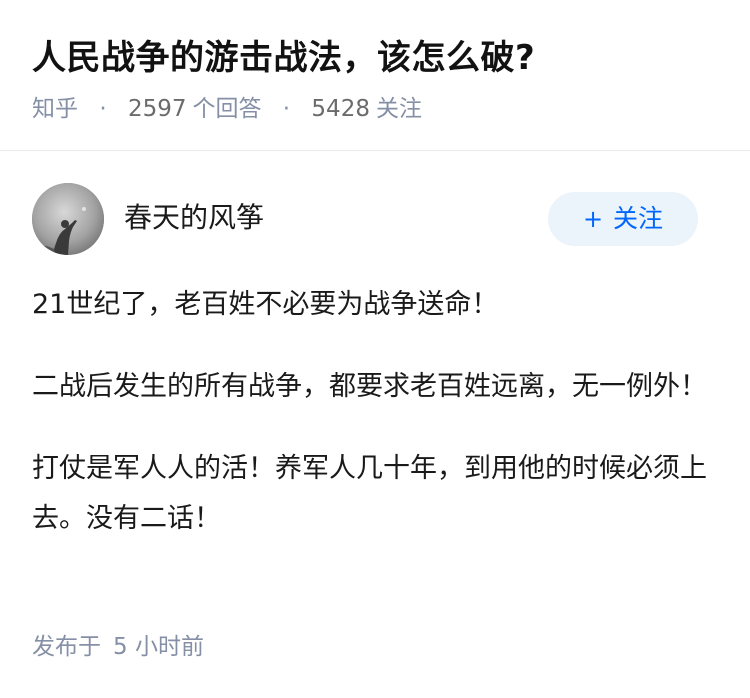 Image resolution: width=750 pixels, height=698 pixels. I want to click on answer-paragraph: 打仗是军人人的活！养军人几十年，到用他的时候必须上去。没有二话！, so click(369, 493).